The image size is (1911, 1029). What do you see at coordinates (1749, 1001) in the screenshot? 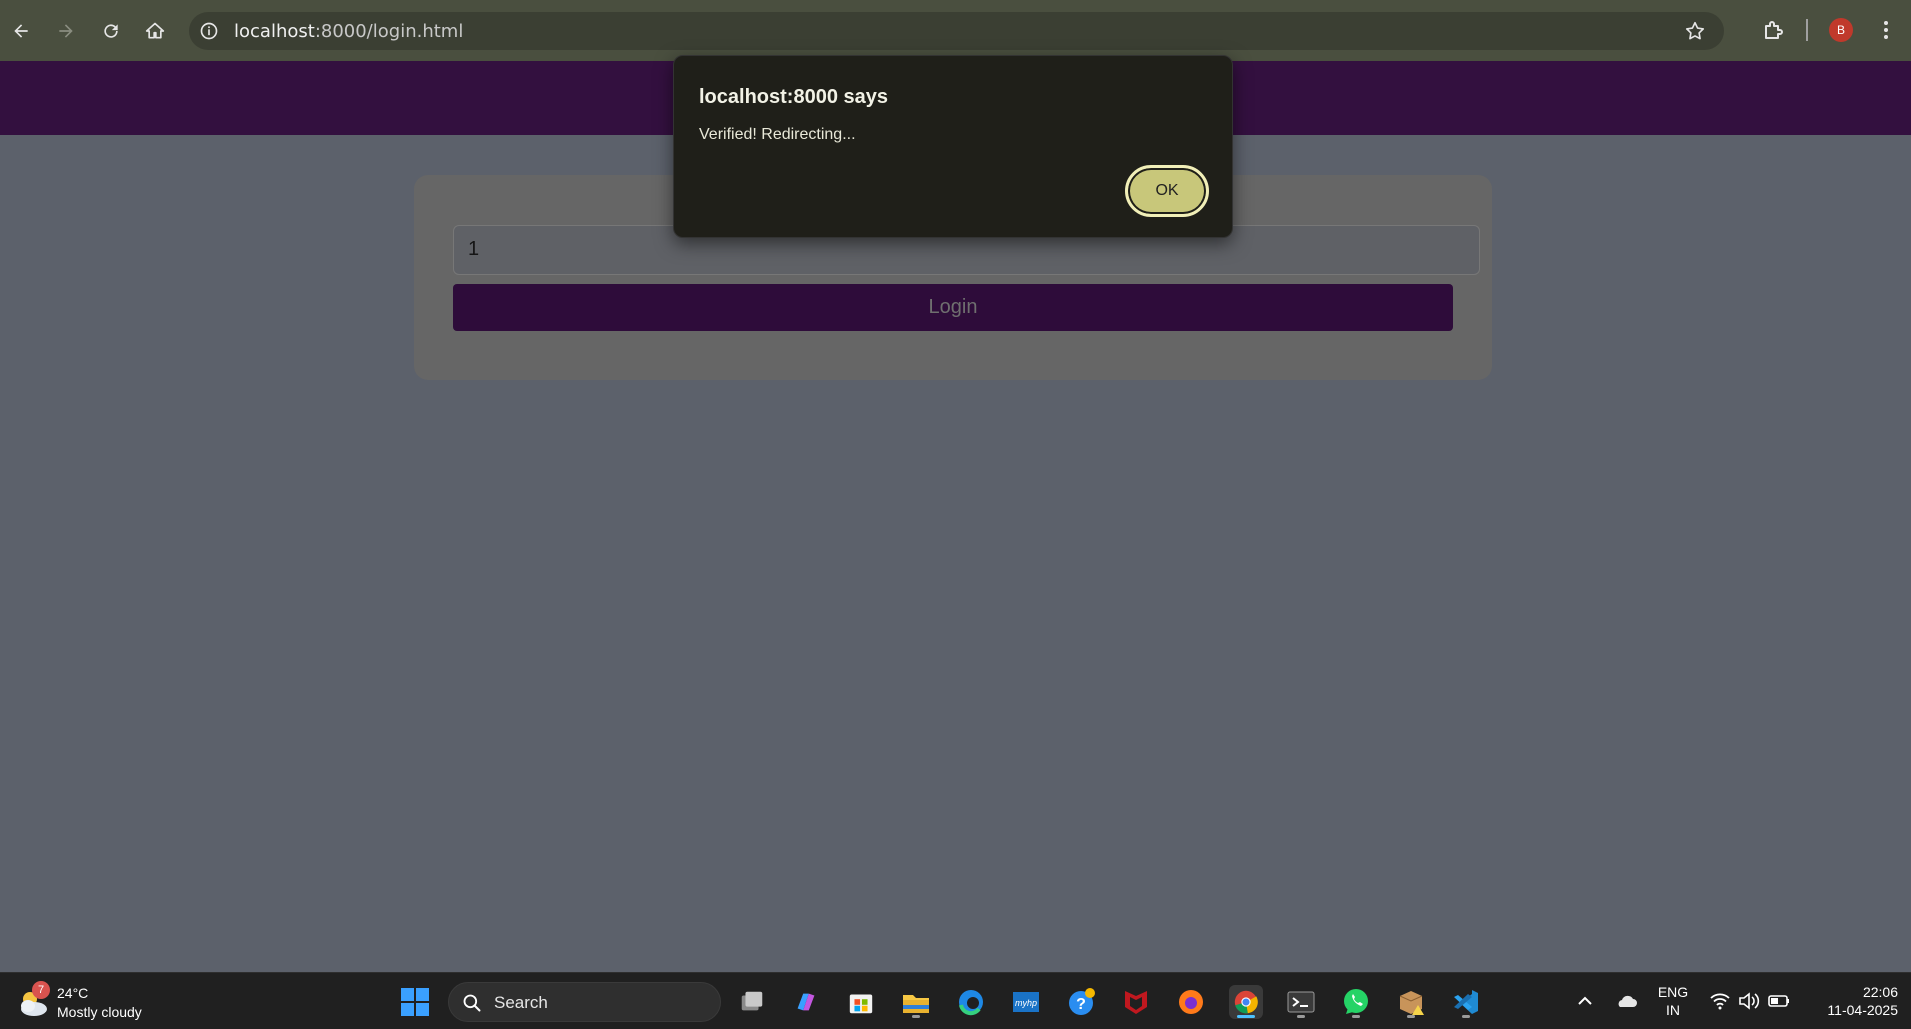
I see `volume-icon` at bounding box center [1749, 1001].